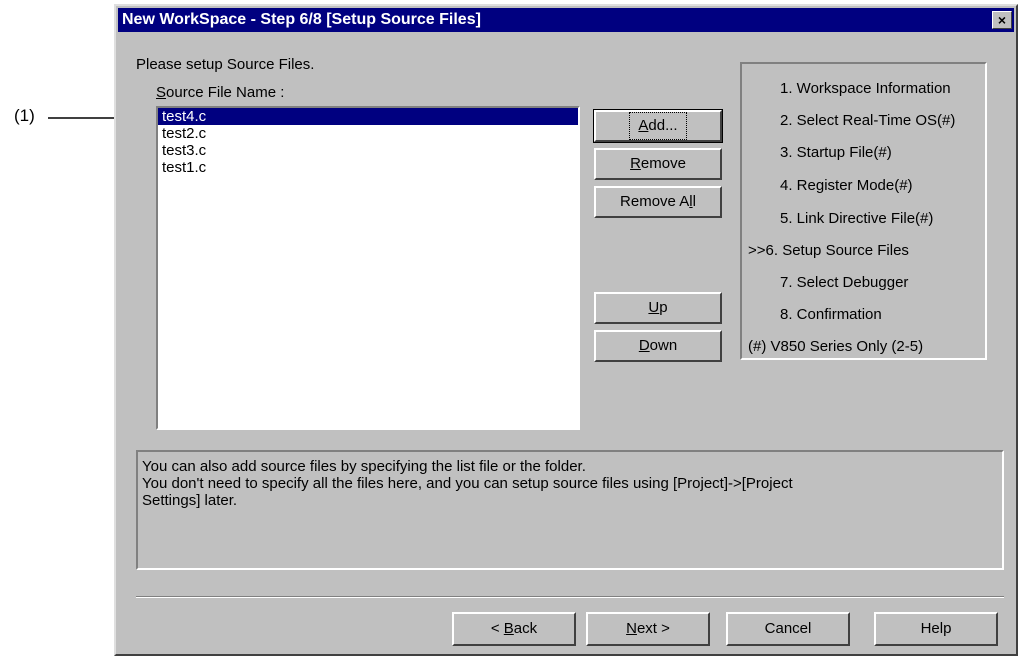 This screenshot has width=1024, height=660. What do you see at coordinates (936, 629) in the screenshot?
I see `help-button: Help` at bounding box center [936, 629].